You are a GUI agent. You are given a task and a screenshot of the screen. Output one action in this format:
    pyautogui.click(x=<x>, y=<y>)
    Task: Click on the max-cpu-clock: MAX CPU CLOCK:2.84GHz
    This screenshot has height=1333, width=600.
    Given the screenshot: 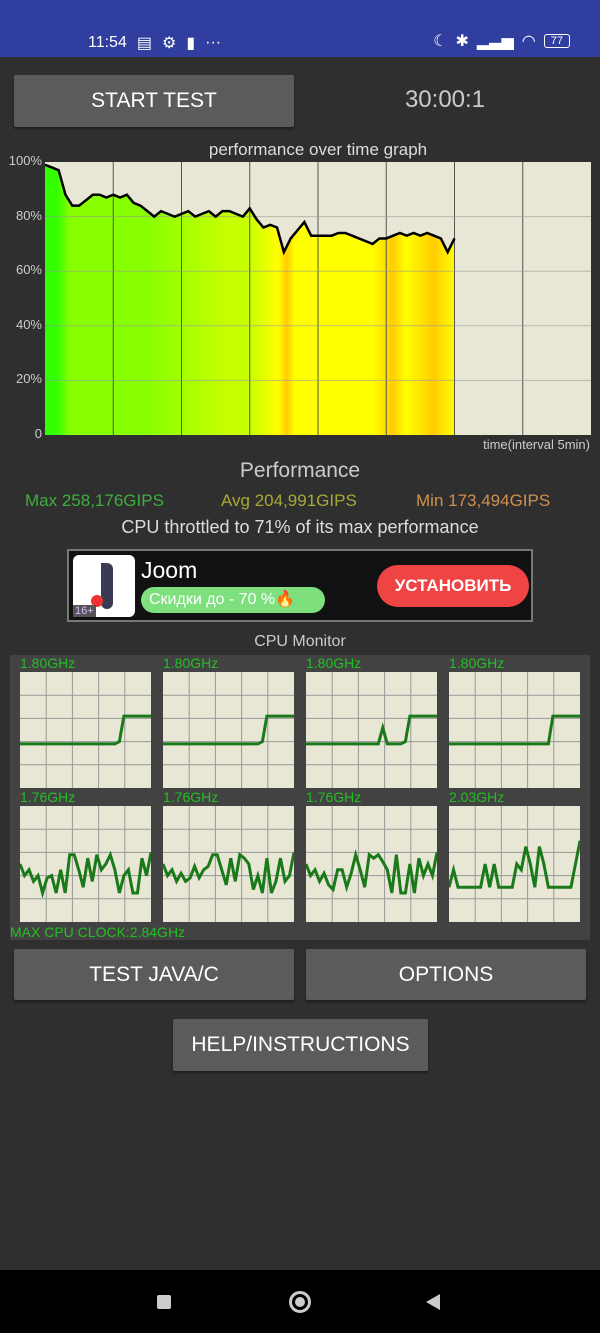 What is the action you would take?
    pyautogui.click(x=98, y=932)
    